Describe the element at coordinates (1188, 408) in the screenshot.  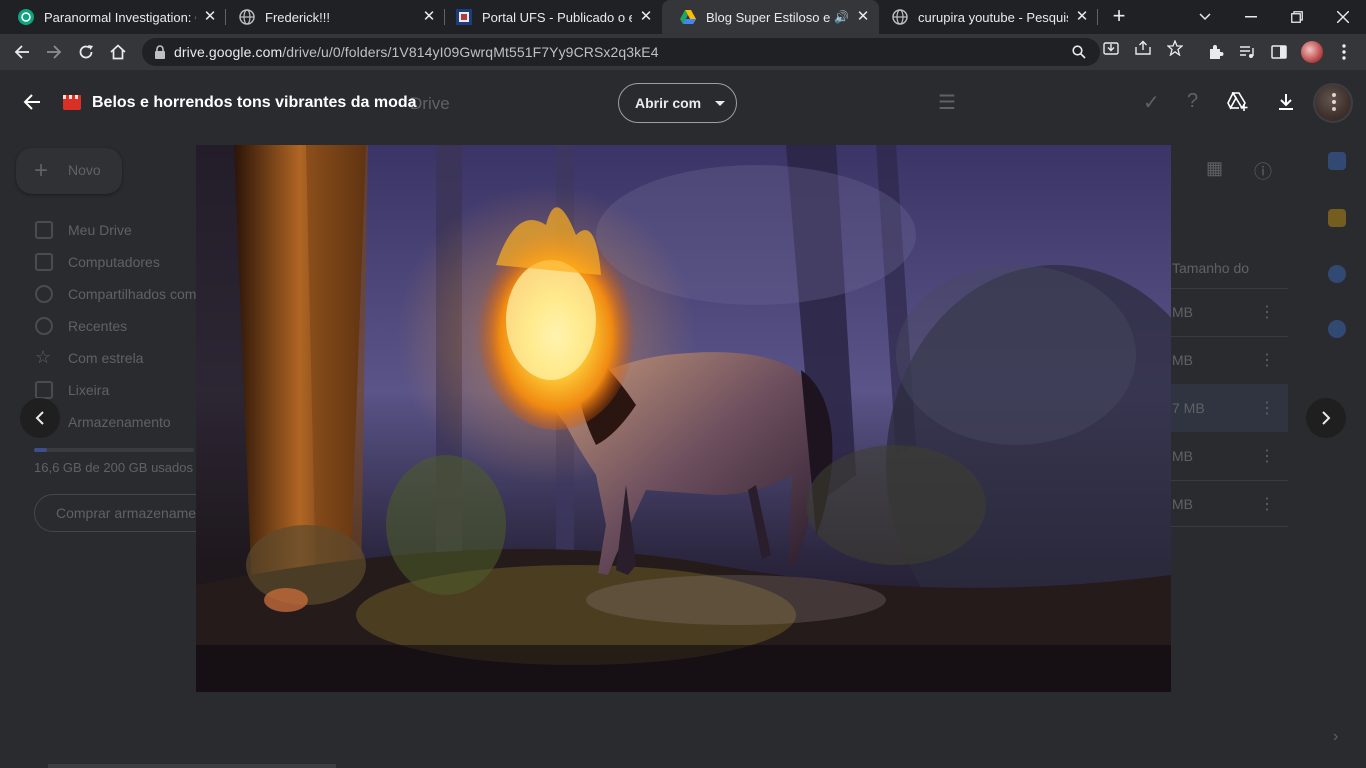
I see `size-cell: 7 MB` at that location.